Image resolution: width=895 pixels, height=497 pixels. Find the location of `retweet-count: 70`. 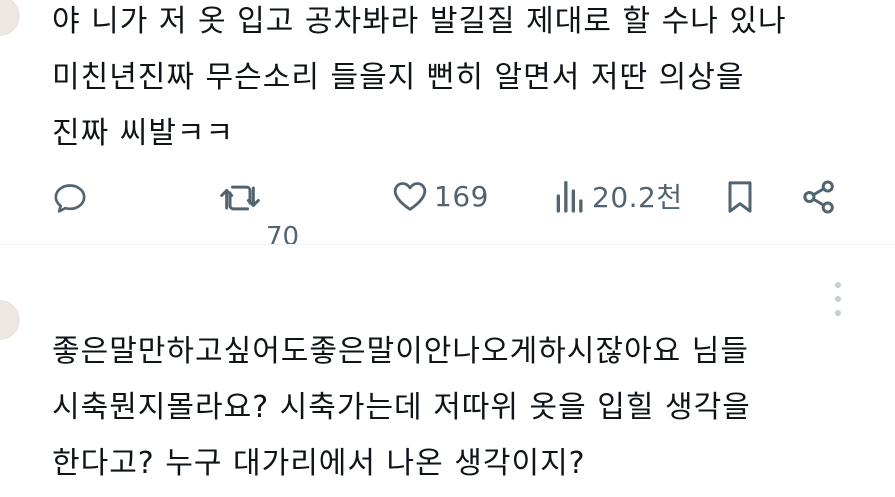

retweet-count: 70 is located at coordinates (283, 233).